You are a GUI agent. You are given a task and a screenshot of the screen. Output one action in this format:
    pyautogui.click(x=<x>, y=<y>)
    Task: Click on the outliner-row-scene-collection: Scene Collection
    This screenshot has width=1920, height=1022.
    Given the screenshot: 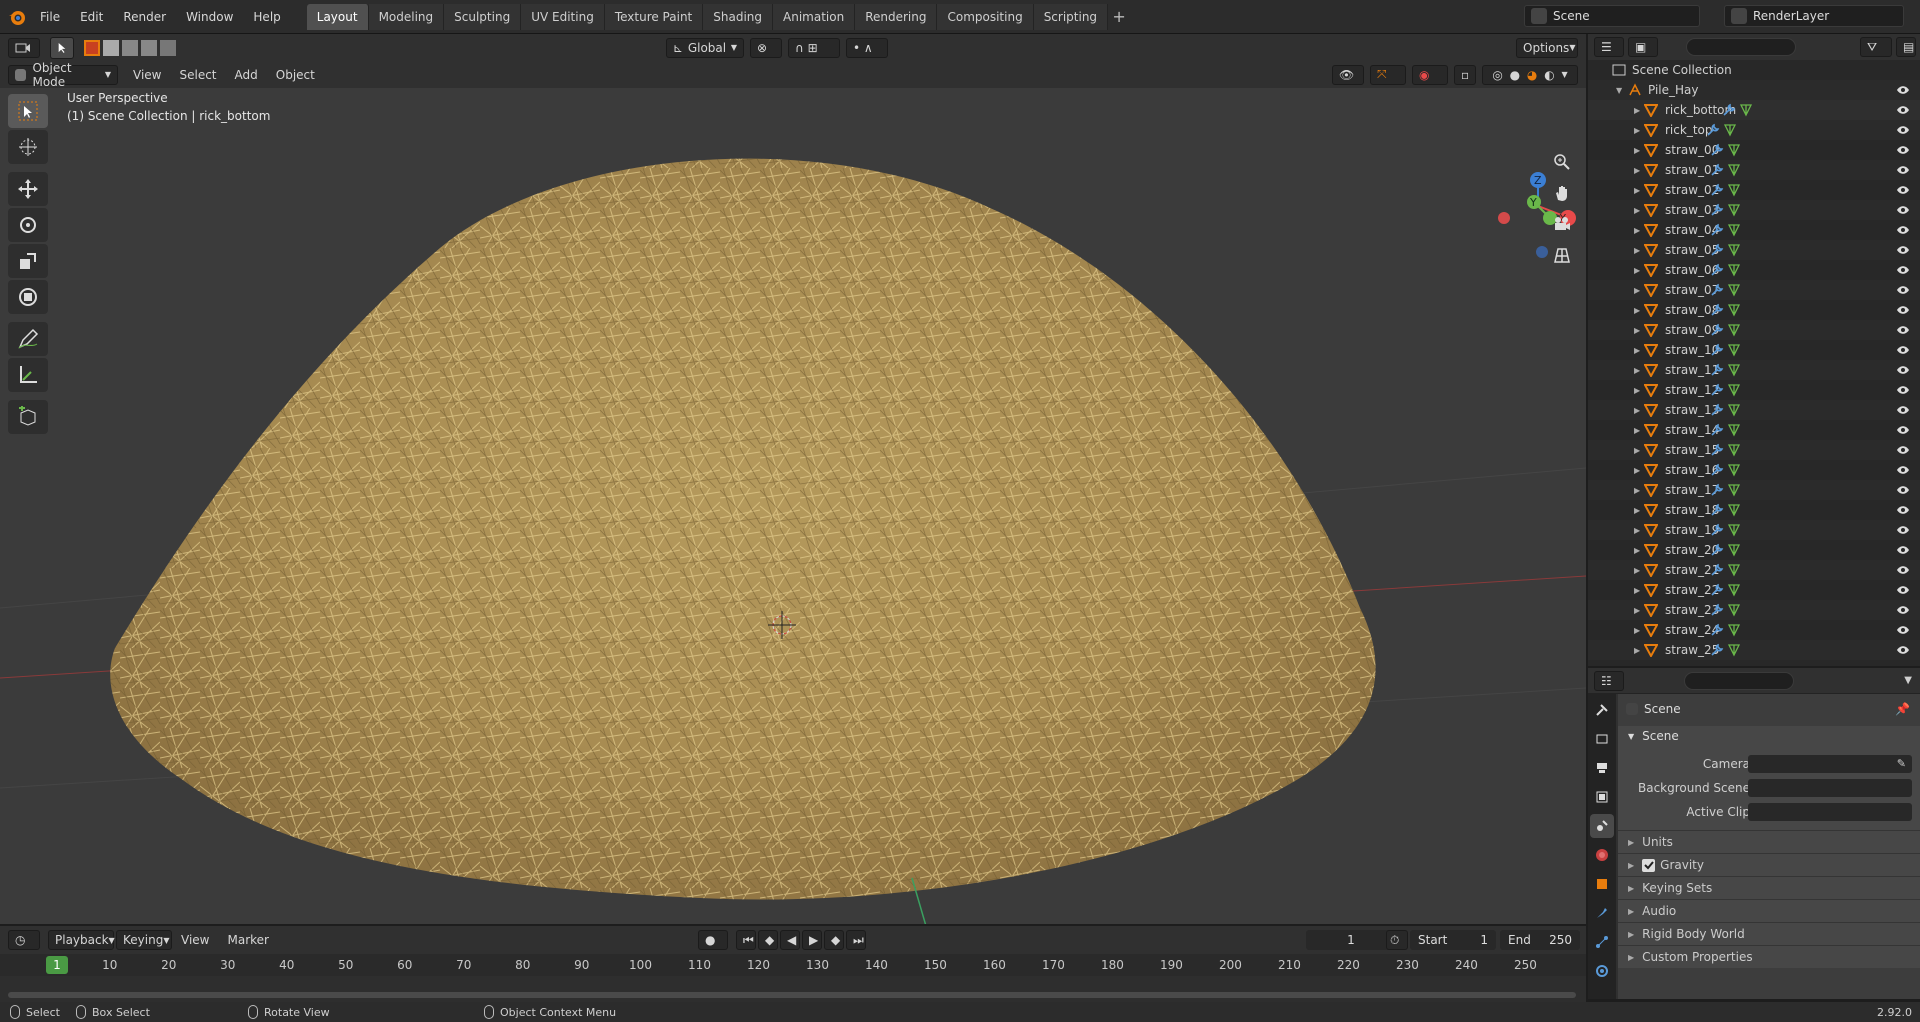 What is the action you would take?
    pyautogui.click(x=1754, y=70)
    